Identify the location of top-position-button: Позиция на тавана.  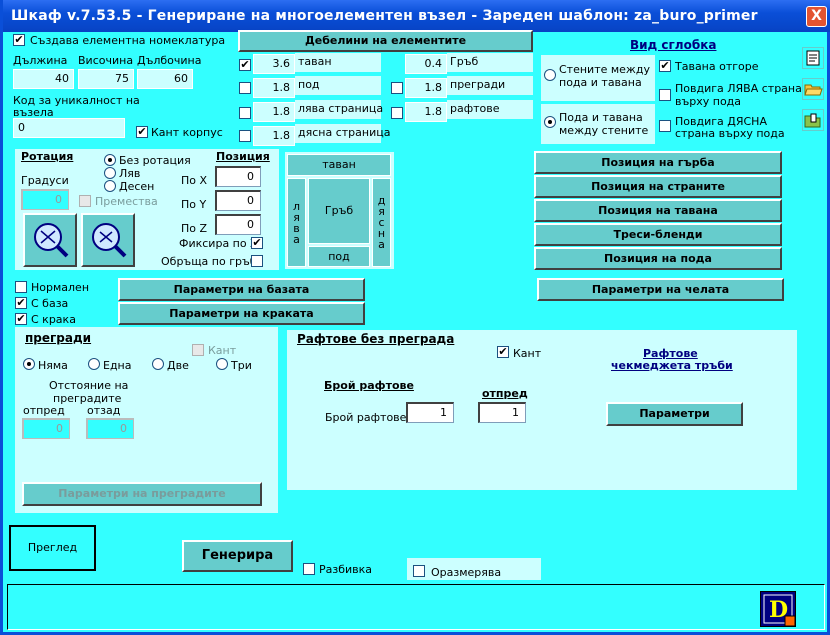
(658, 210).